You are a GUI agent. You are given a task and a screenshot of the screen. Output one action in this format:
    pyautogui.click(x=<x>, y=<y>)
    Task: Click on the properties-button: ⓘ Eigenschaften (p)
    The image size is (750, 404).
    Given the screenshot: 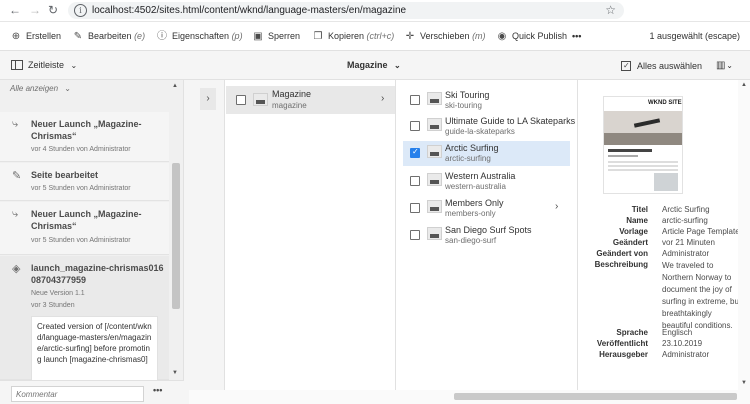 What is the action you would take?
    pyautogui.click(x=199, y=36)
    